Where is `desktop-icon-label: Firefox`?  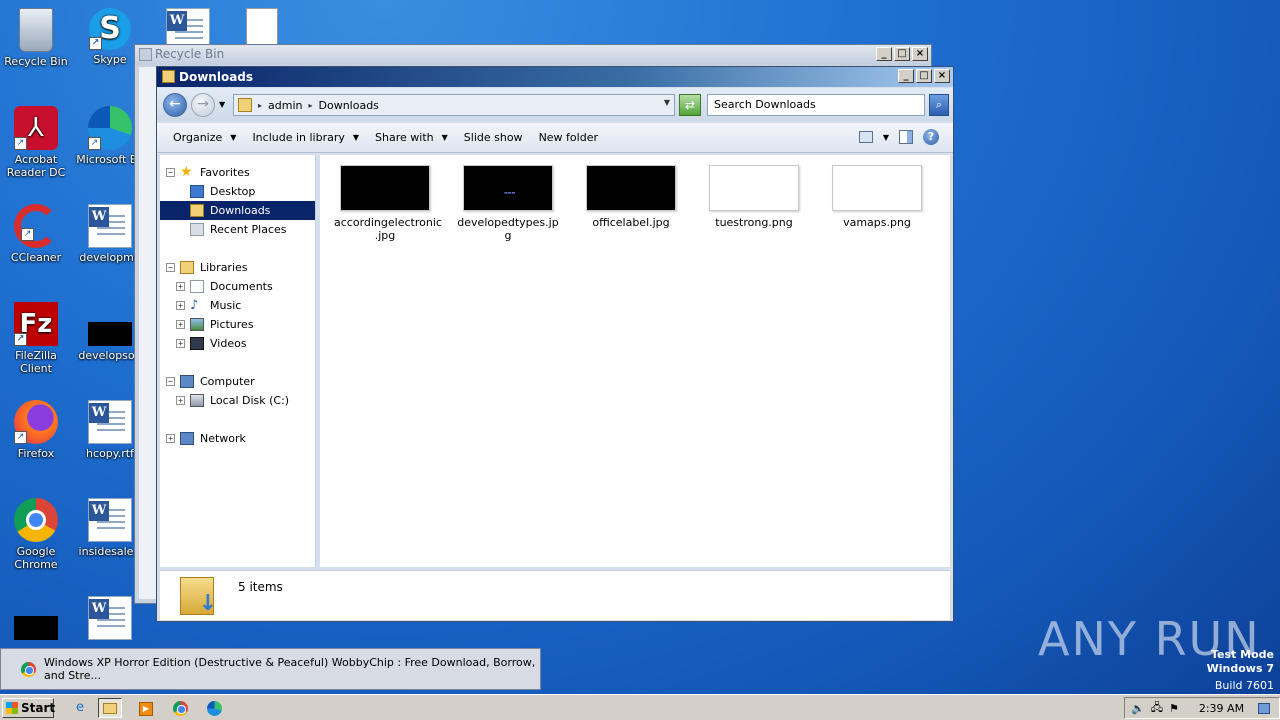
desktop-icon-label: Firefox is located at coordinates (36, 453).